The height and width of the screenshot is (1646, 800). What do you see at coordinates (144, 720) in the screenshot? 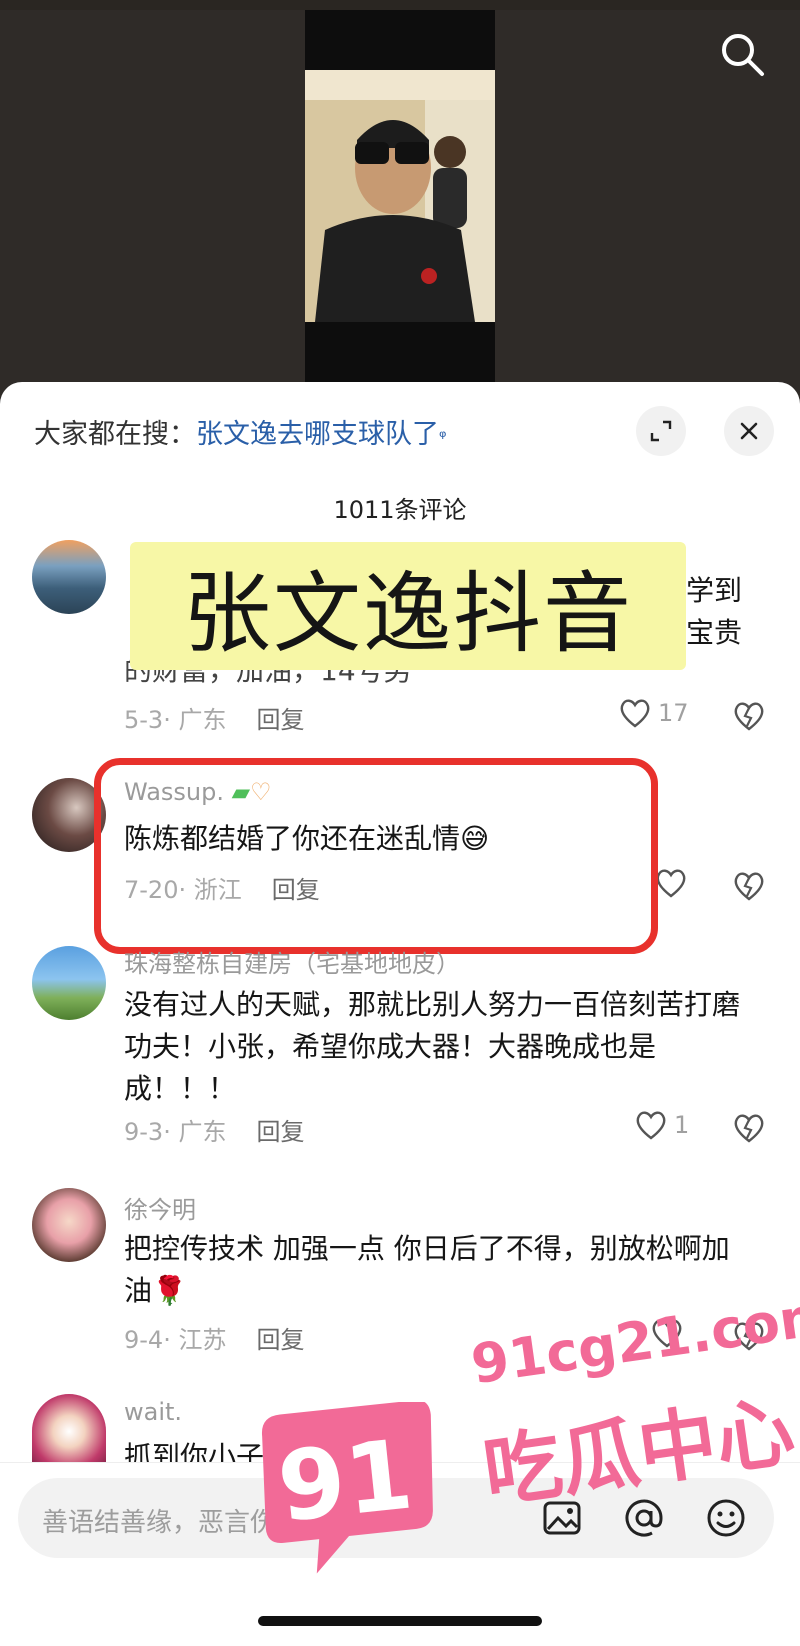
I see `comment-date: 5-3` at bounding box center [144, 720].